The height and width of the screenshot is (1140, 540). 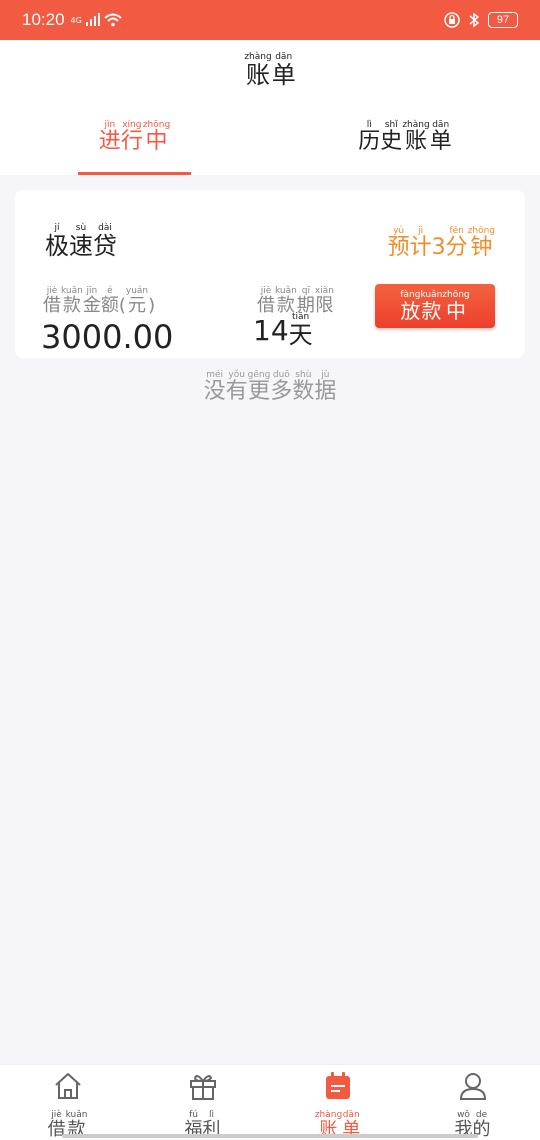 What do you see at coordinates (438, 247) in the screenshot?
I see `hanzi: 3` at bounding box center [438, 247].